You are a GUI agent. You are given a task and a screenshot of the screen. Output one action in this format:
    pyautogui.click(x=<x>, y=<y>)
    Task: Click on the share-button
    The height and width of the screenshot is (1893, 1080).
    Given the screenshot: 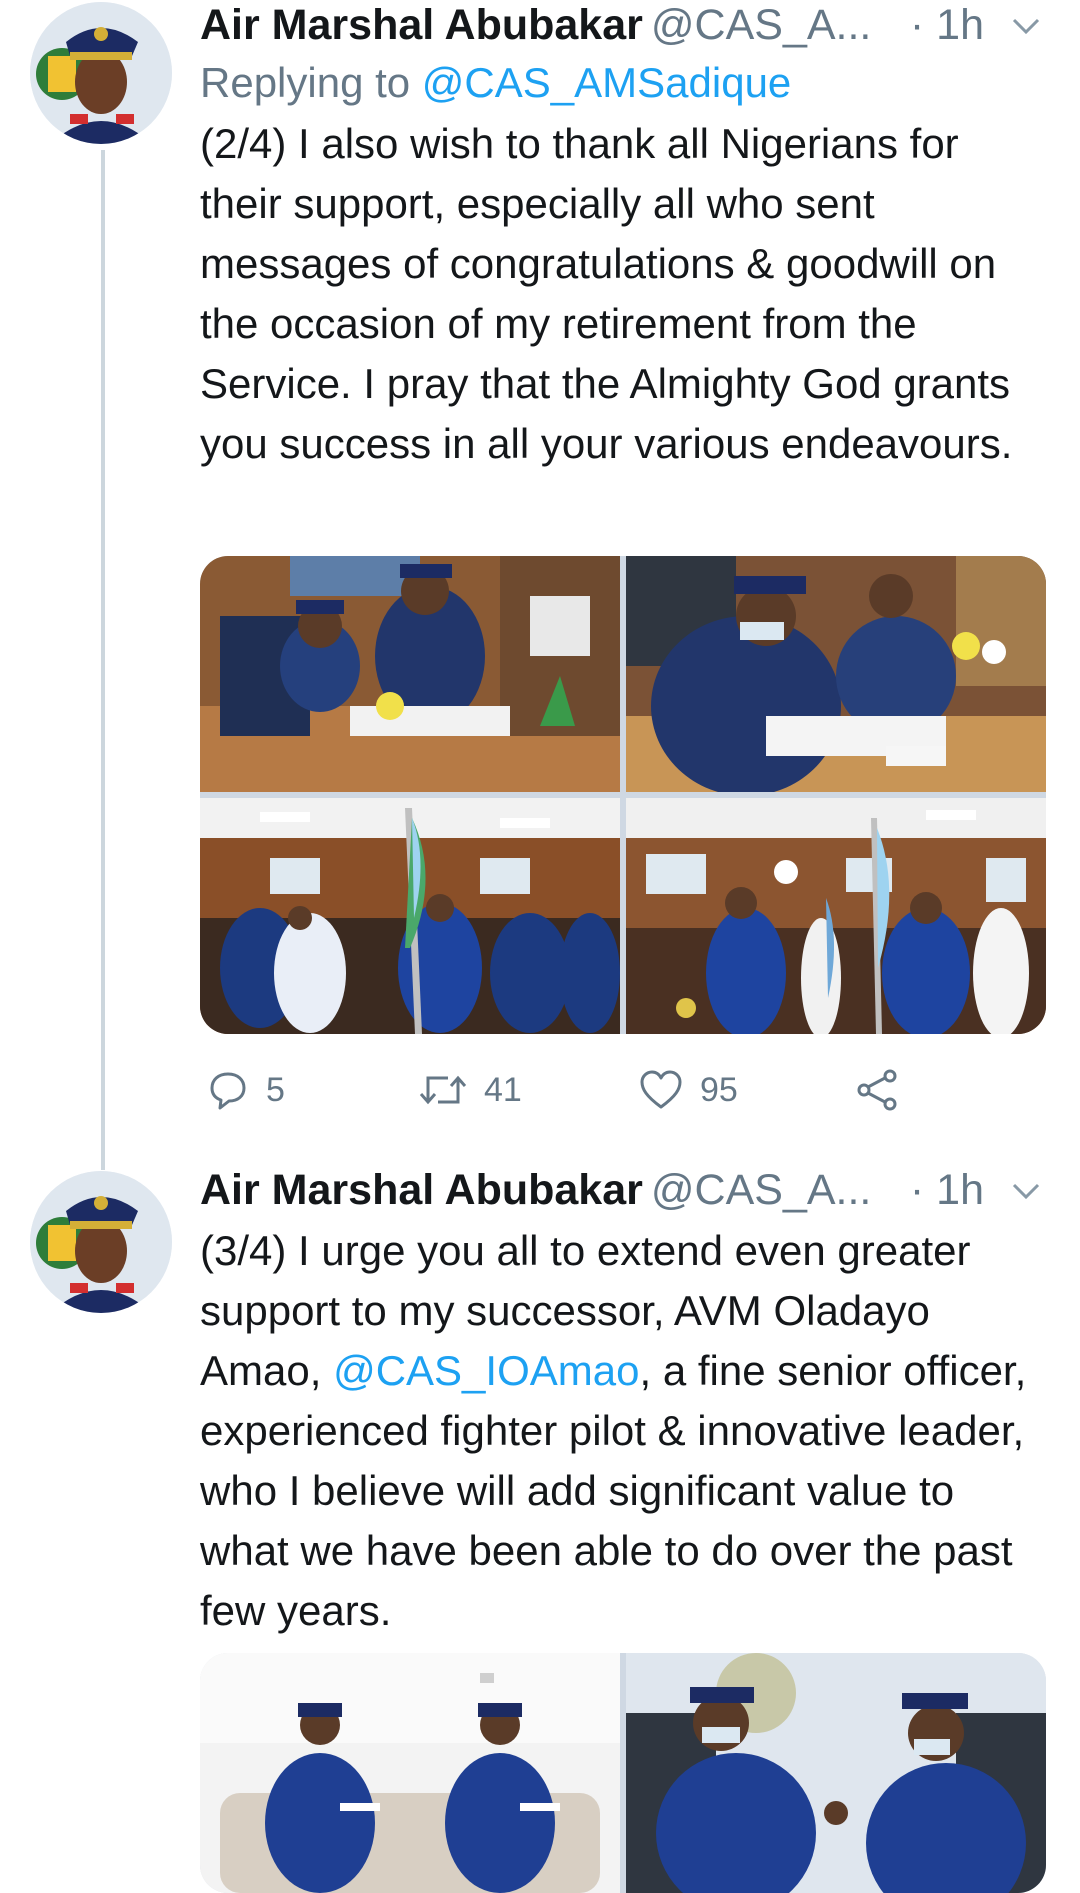 What is the action you would take?
    pyautogui.click(x=877, y=1090)
    